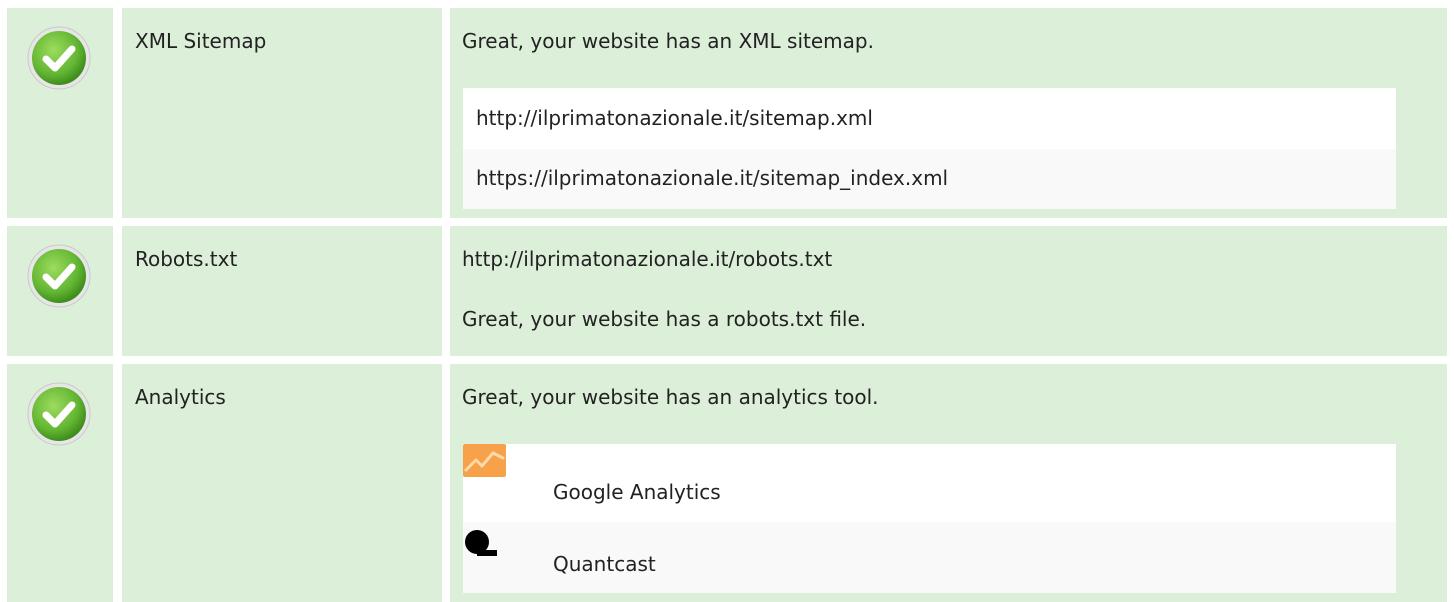  Describe the element at coordinates (604, 564) in the screenshot. I see `tool-name: Quantcast` at that location.